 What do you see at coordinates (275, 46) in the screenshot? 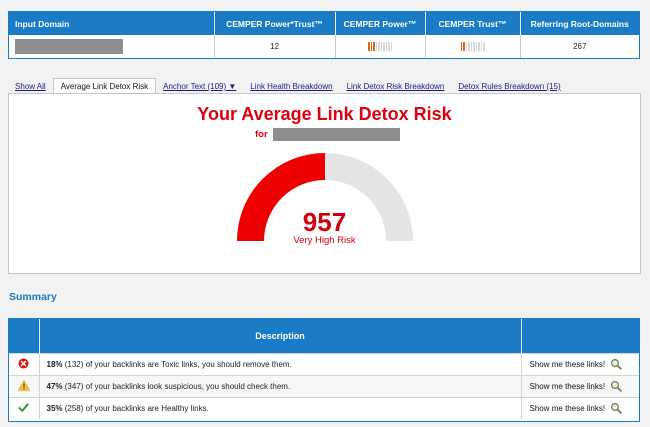
I see `power-trust-value: 12` at bounding box center [275, 46].